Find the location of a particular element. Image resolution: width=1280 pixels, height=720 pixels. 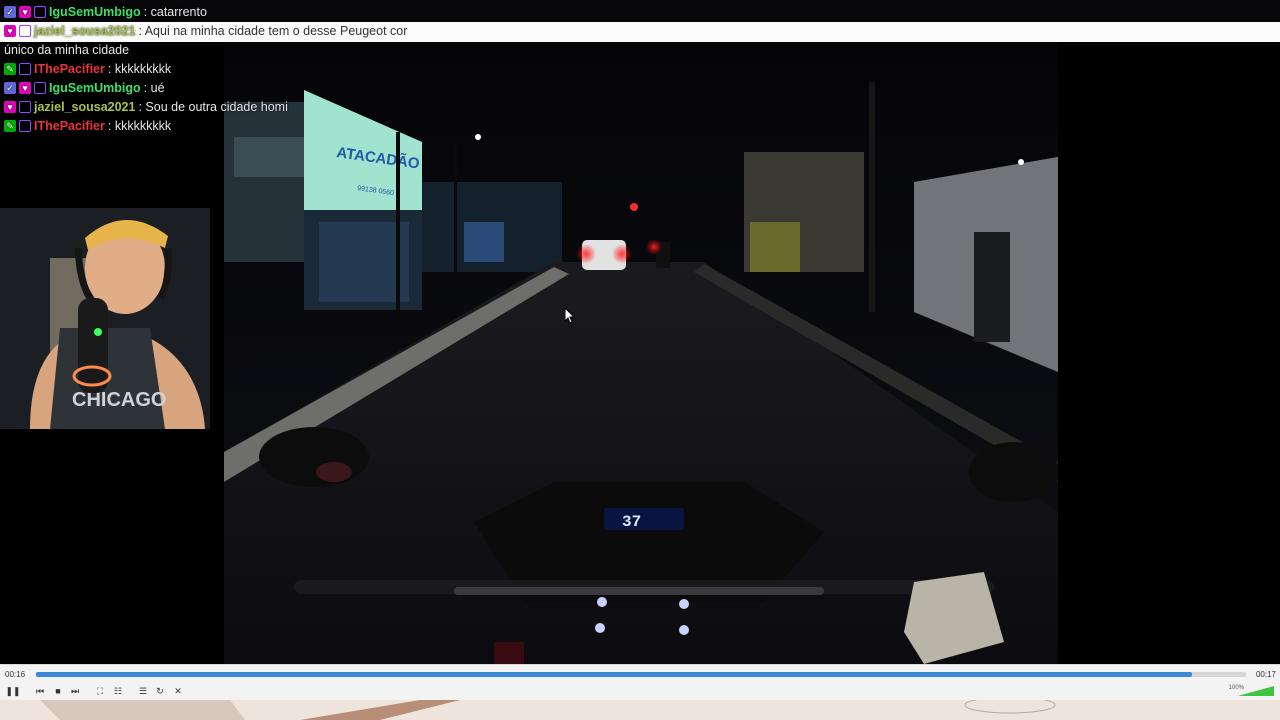

chat-message-continuation: único da minha cidade is located at coordinates (66, 50).